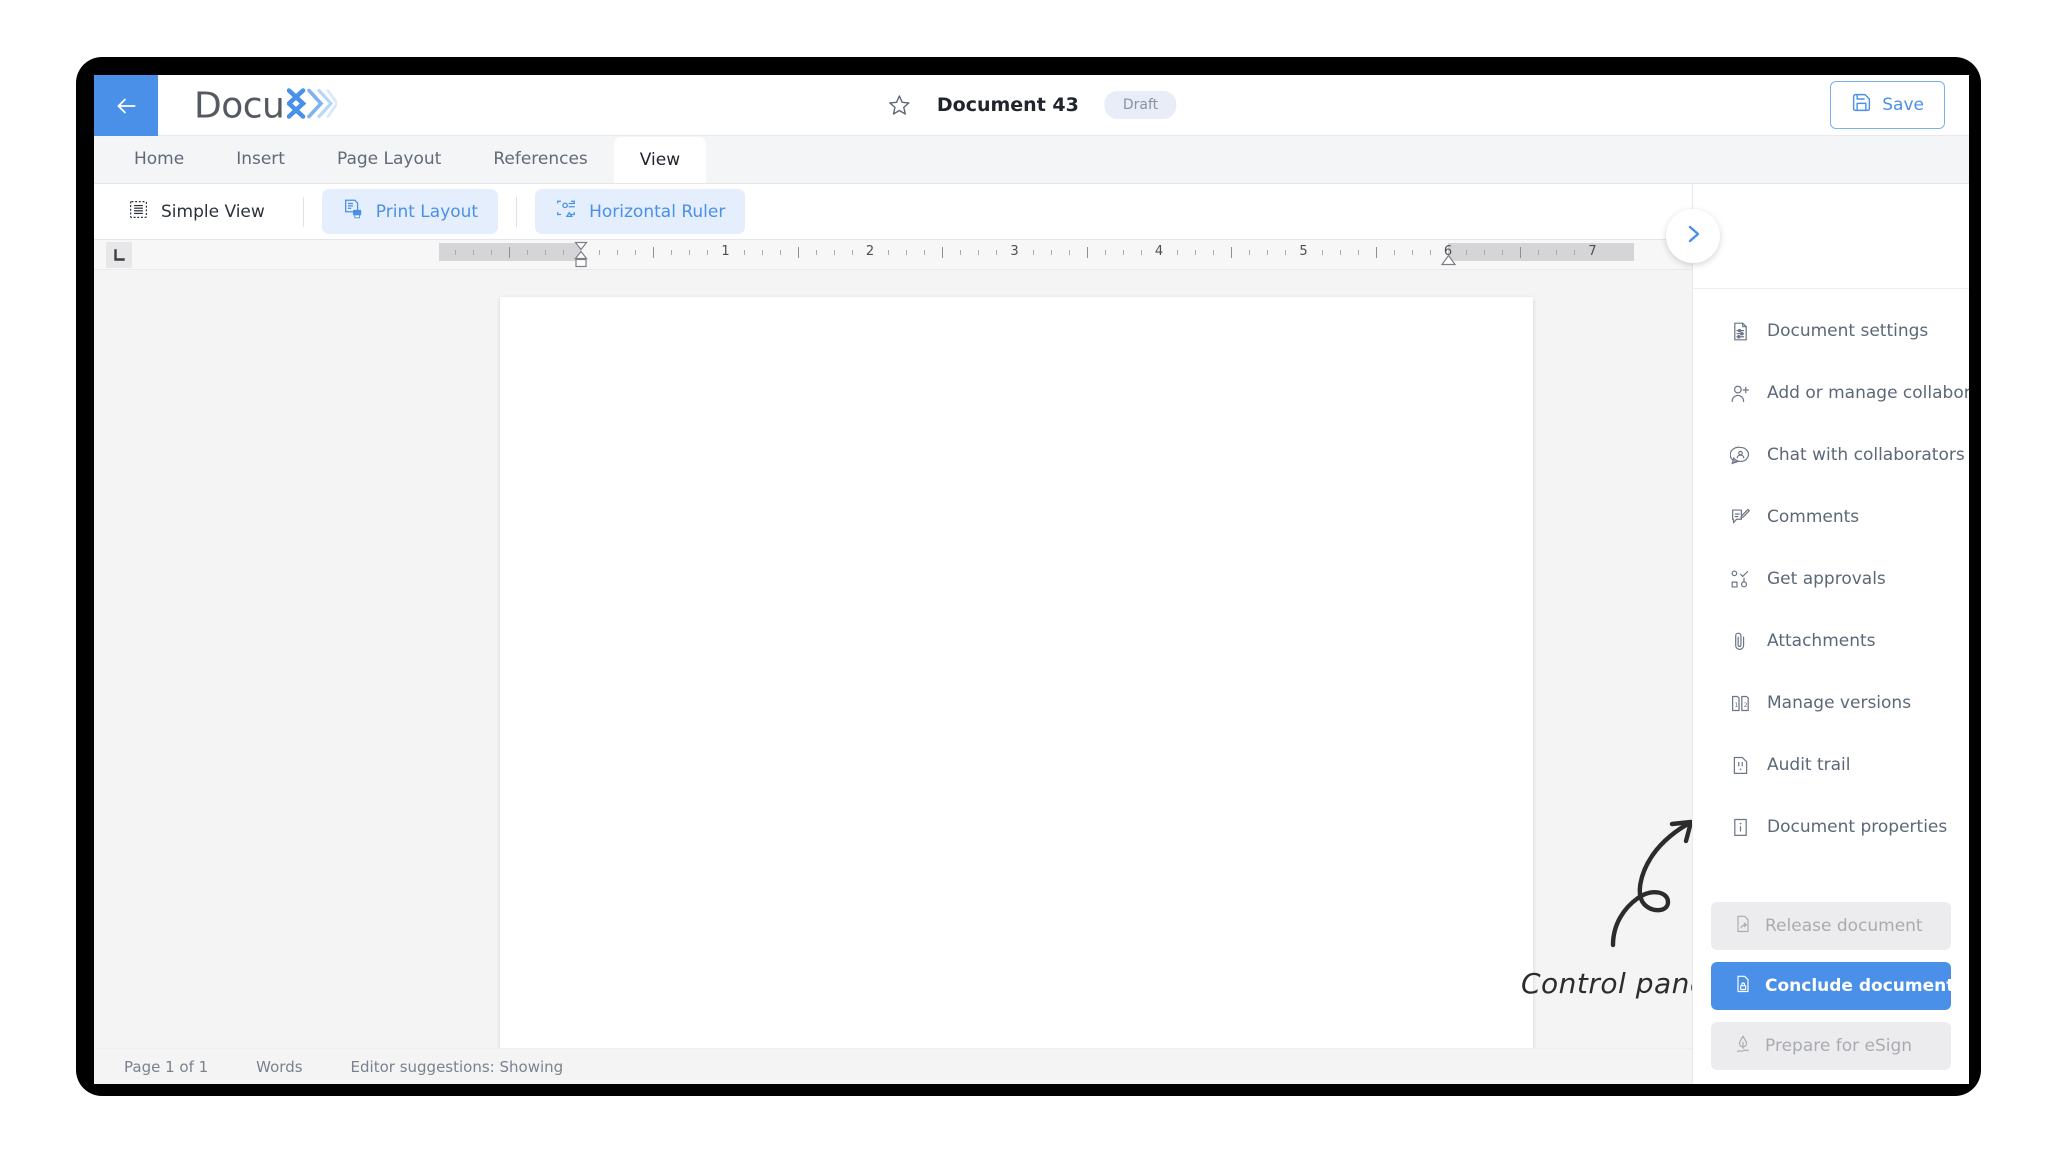 The width and height of the screenshot is (2051, 1153). I want to click on conclude-document-button: Conclude document, so click(1832, 986).